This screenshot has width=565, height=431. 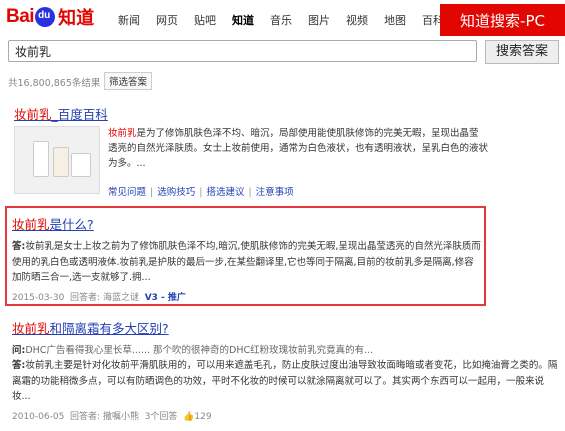 What do you see at coordinates (129, 20) in the screenshot?
I see `nav-item-news: 新闻` at bounding box center [129, 20].